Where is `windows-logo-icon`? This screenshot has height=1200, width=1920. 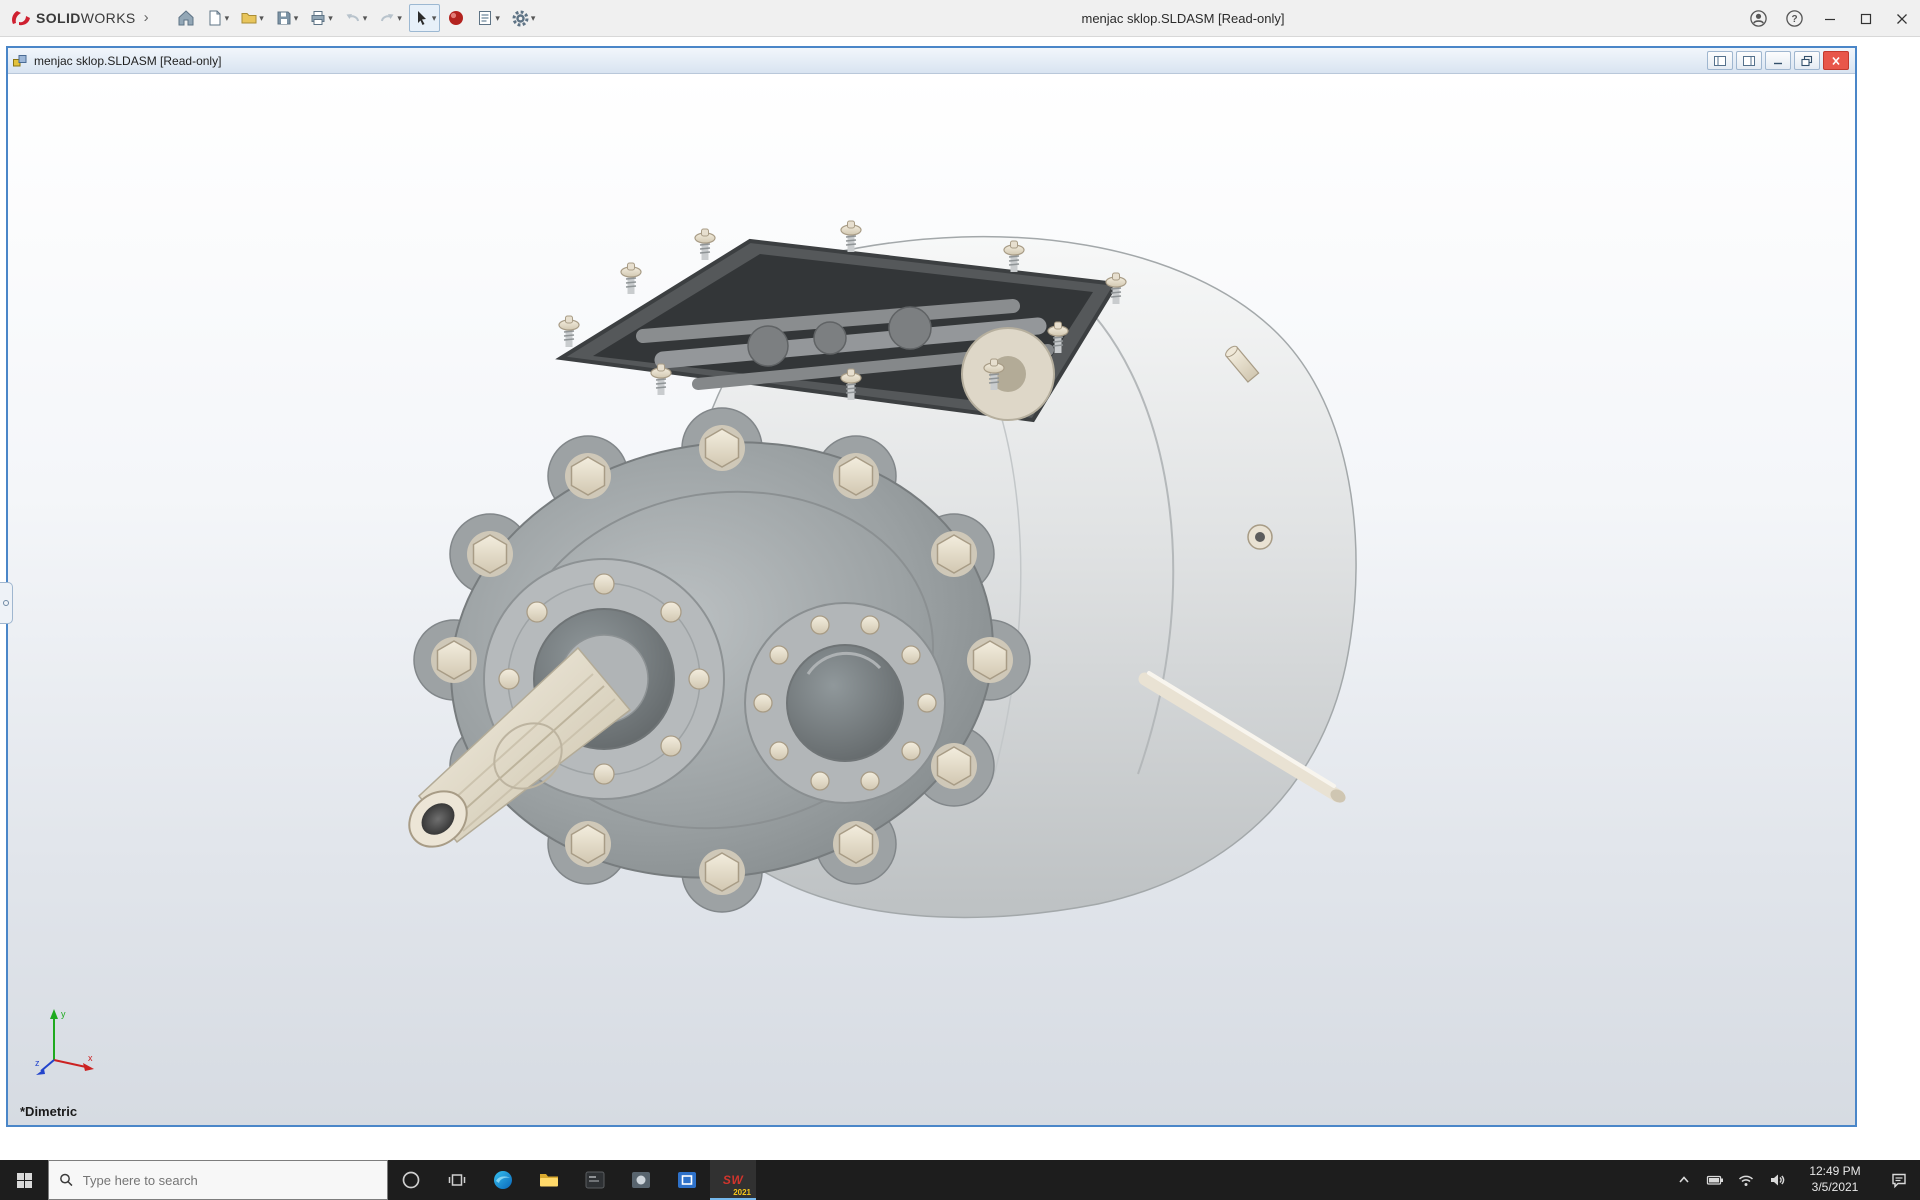
windows-logo-icon is located at coordinates (24, 1180).